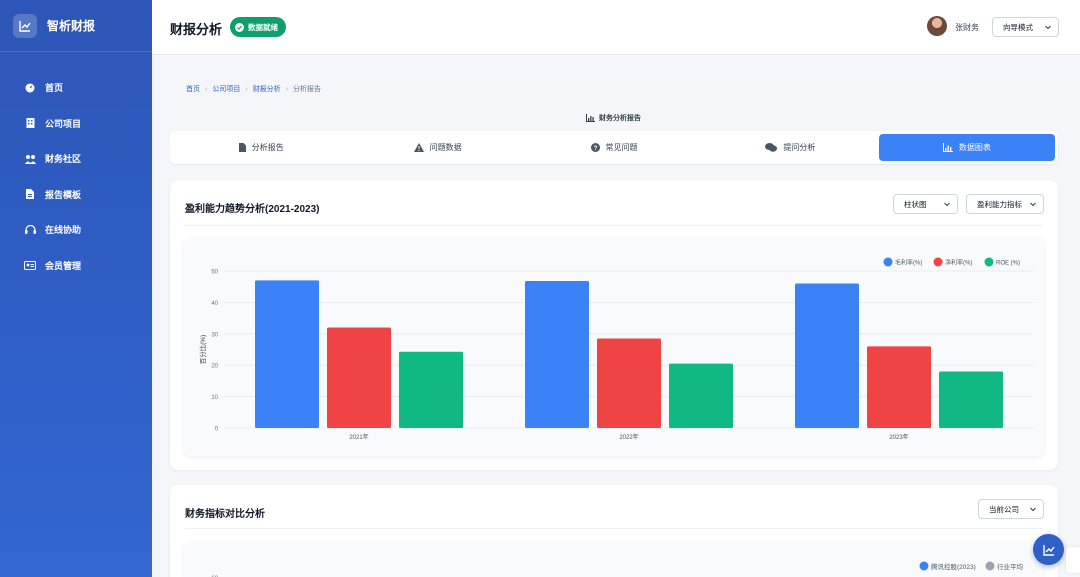 The height and width of the screenshot is (577, 1080). What do you see at coordinates (616, 27) in the screenshot?
I see `top-header: 财报分析 数据就绪 张财务 向导模式` at bounding box center [616, 27].